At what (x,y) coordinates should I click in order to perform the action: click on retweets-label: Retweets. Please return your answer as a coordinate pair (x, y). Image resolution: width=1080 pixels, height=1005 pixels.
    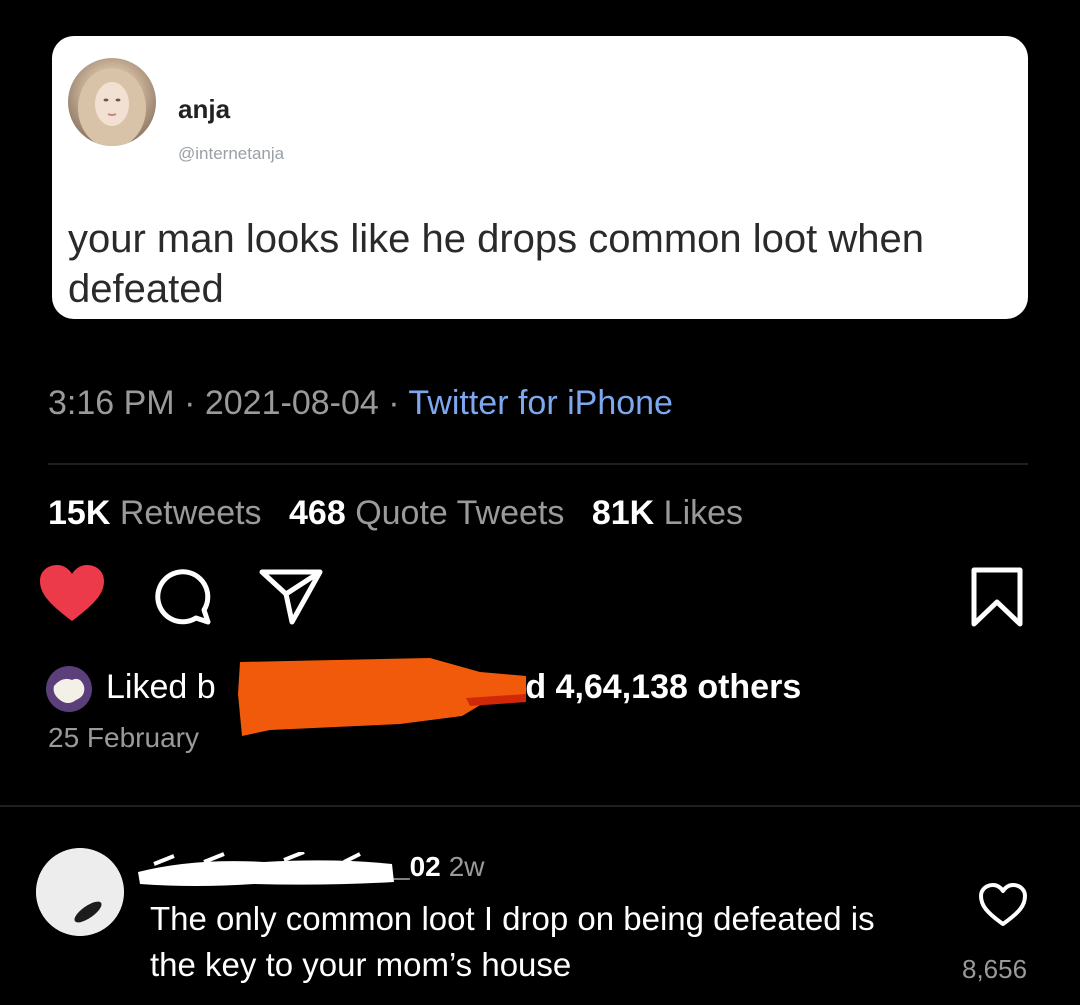
    Looking at the image, I should click on (191, 513).